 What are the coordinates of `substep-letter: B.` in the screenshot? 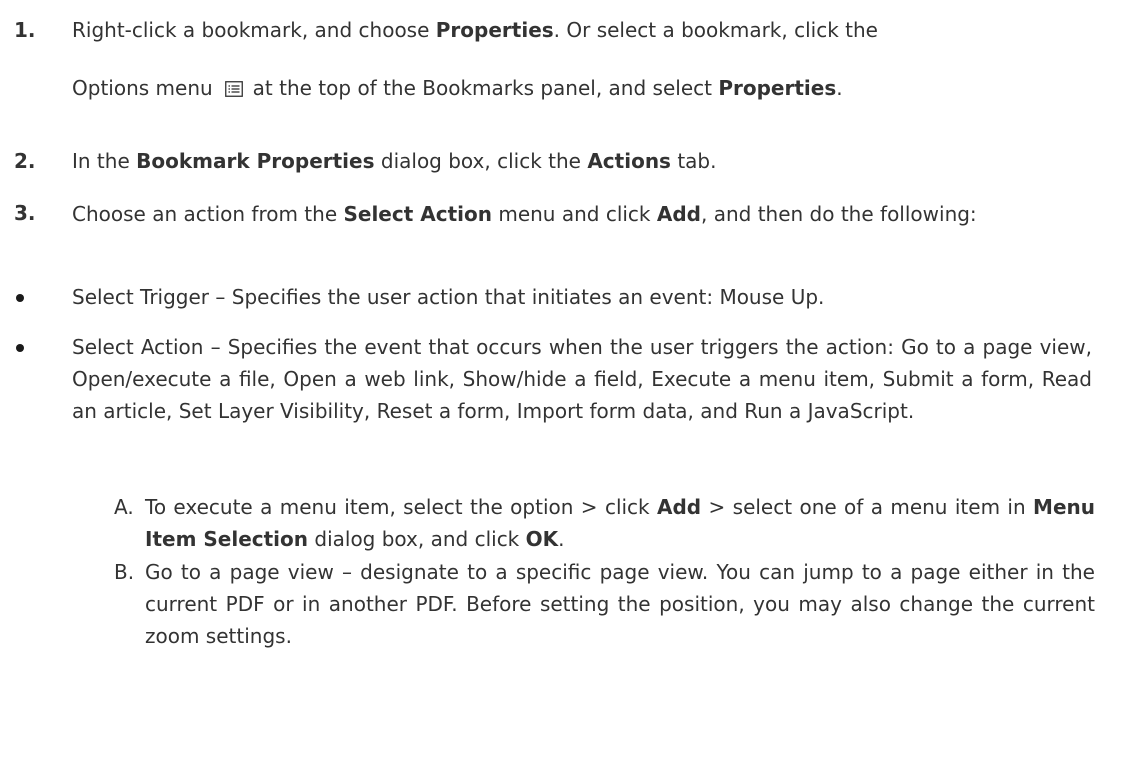 It's located at (124, 572).